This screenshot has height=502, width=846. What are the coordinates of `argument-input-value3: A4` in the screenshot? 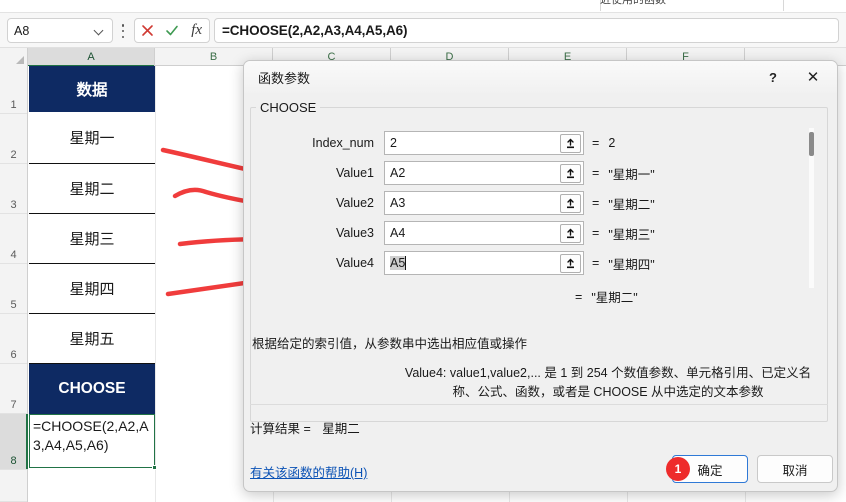 It's located at (484, 233).